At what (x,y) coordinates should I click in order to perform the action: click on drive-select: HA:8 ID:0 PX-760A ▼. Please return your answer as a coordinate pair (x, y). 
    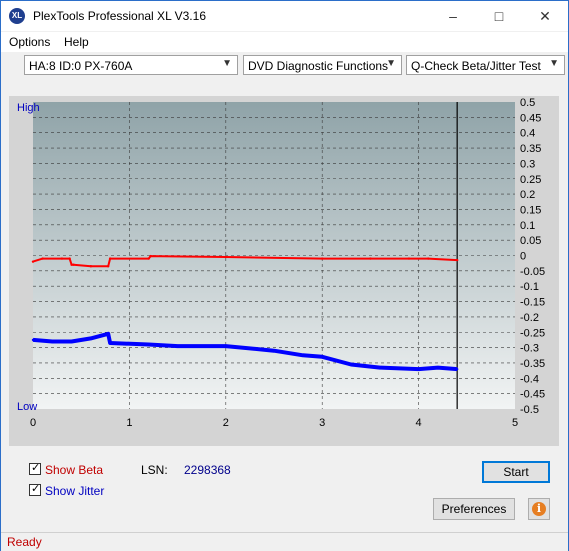
    Looking at the image, I should click on (131, 65).